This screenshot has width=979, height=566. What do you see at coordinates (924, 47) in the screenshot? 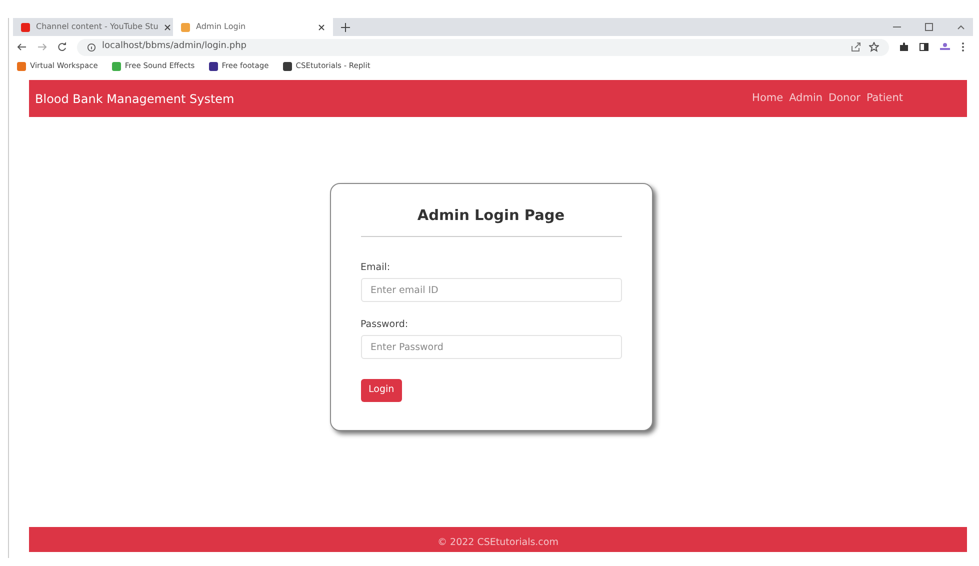
I see `sidebar-icon` at bounding box center [924, 47].